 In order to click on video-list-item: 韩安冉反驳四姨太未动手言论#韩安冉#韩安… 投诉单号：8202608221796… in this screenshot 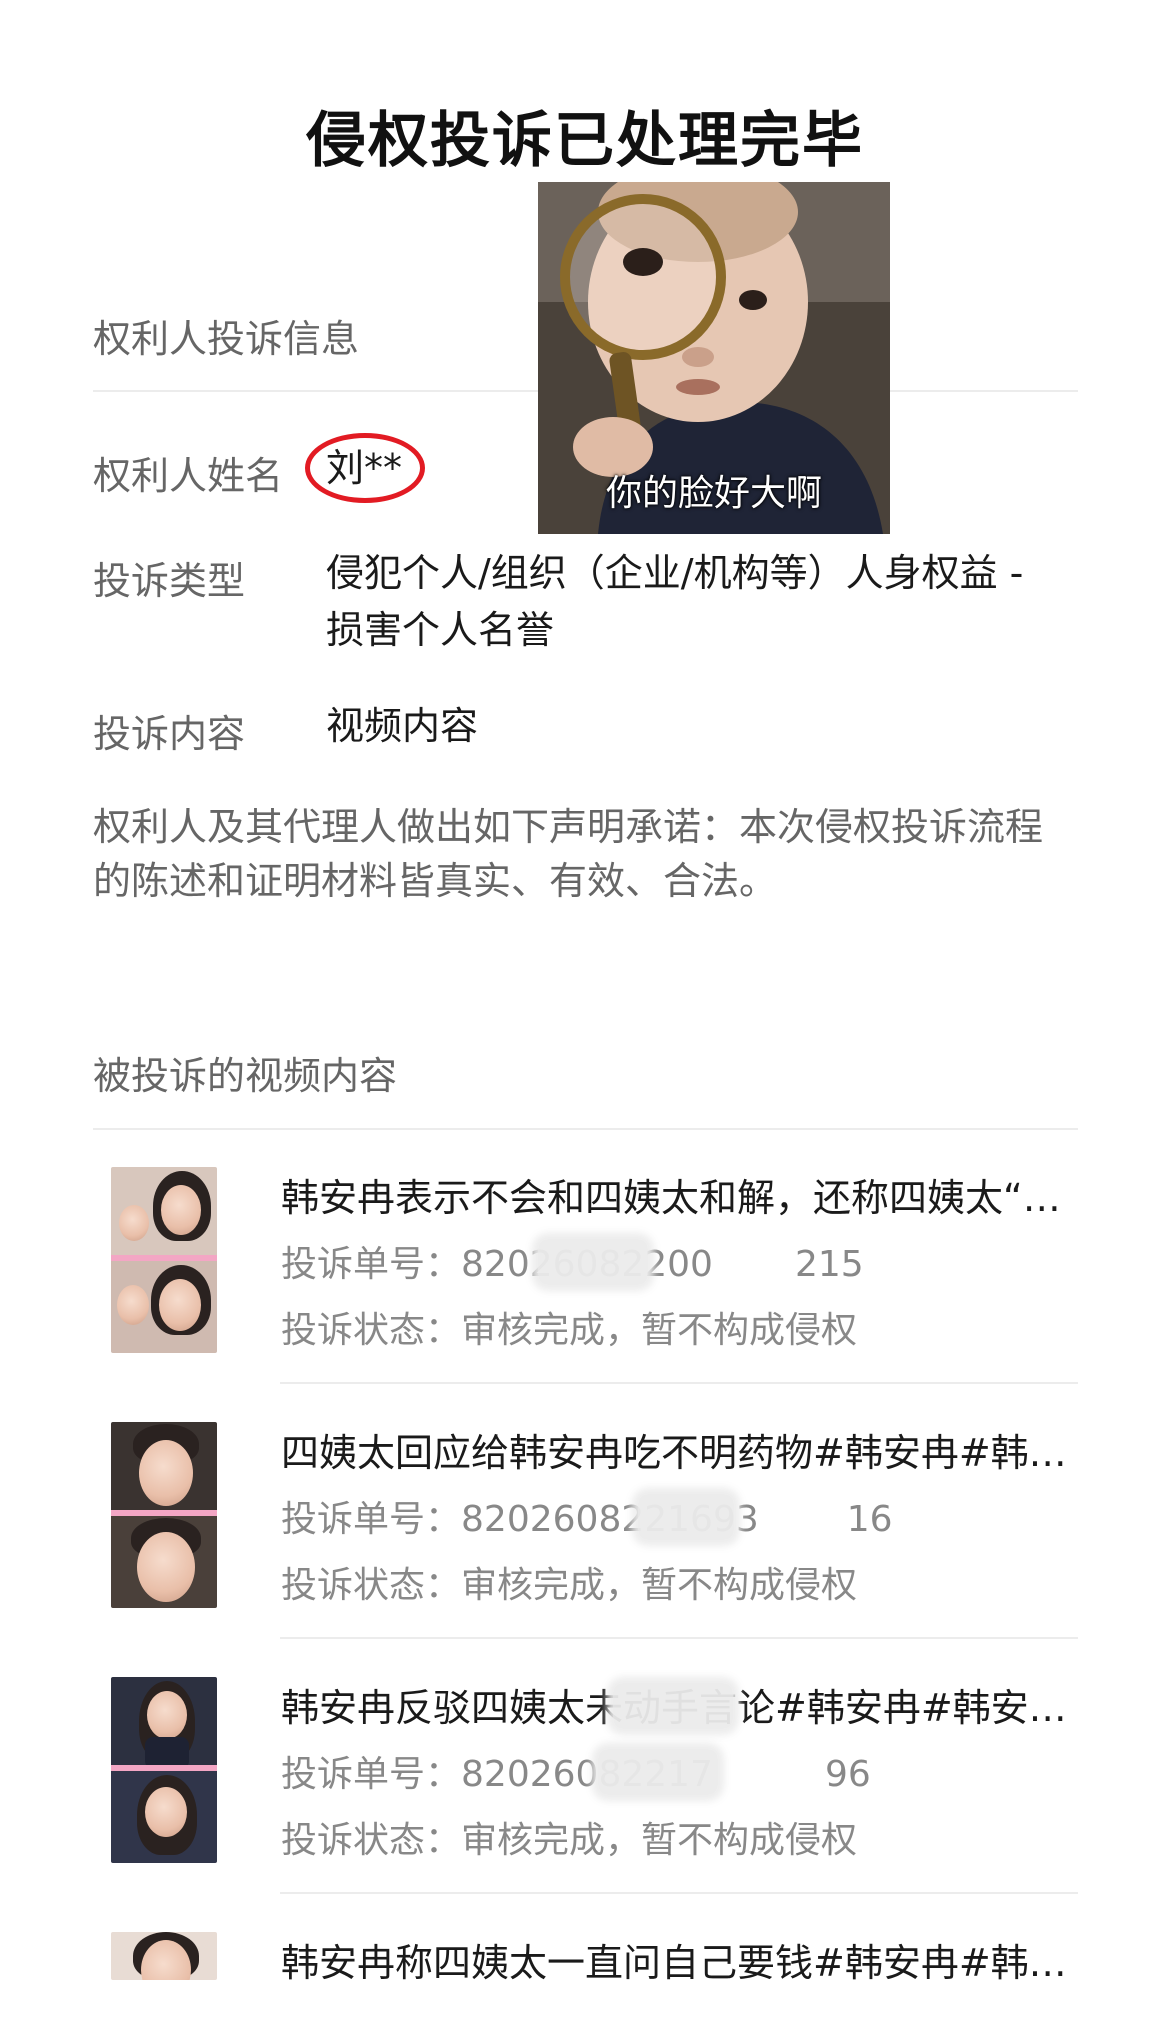, I will do `click(585, 1787)`.